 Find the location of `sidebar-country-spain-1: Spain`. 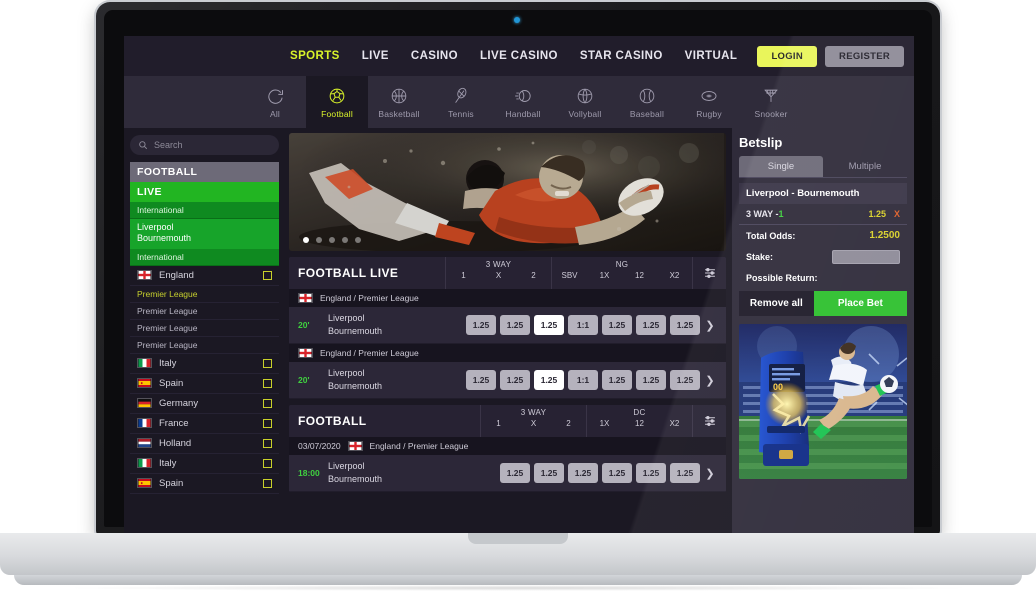

sidebar-country-spain-1: Spain is located at coordinates (204, 384).